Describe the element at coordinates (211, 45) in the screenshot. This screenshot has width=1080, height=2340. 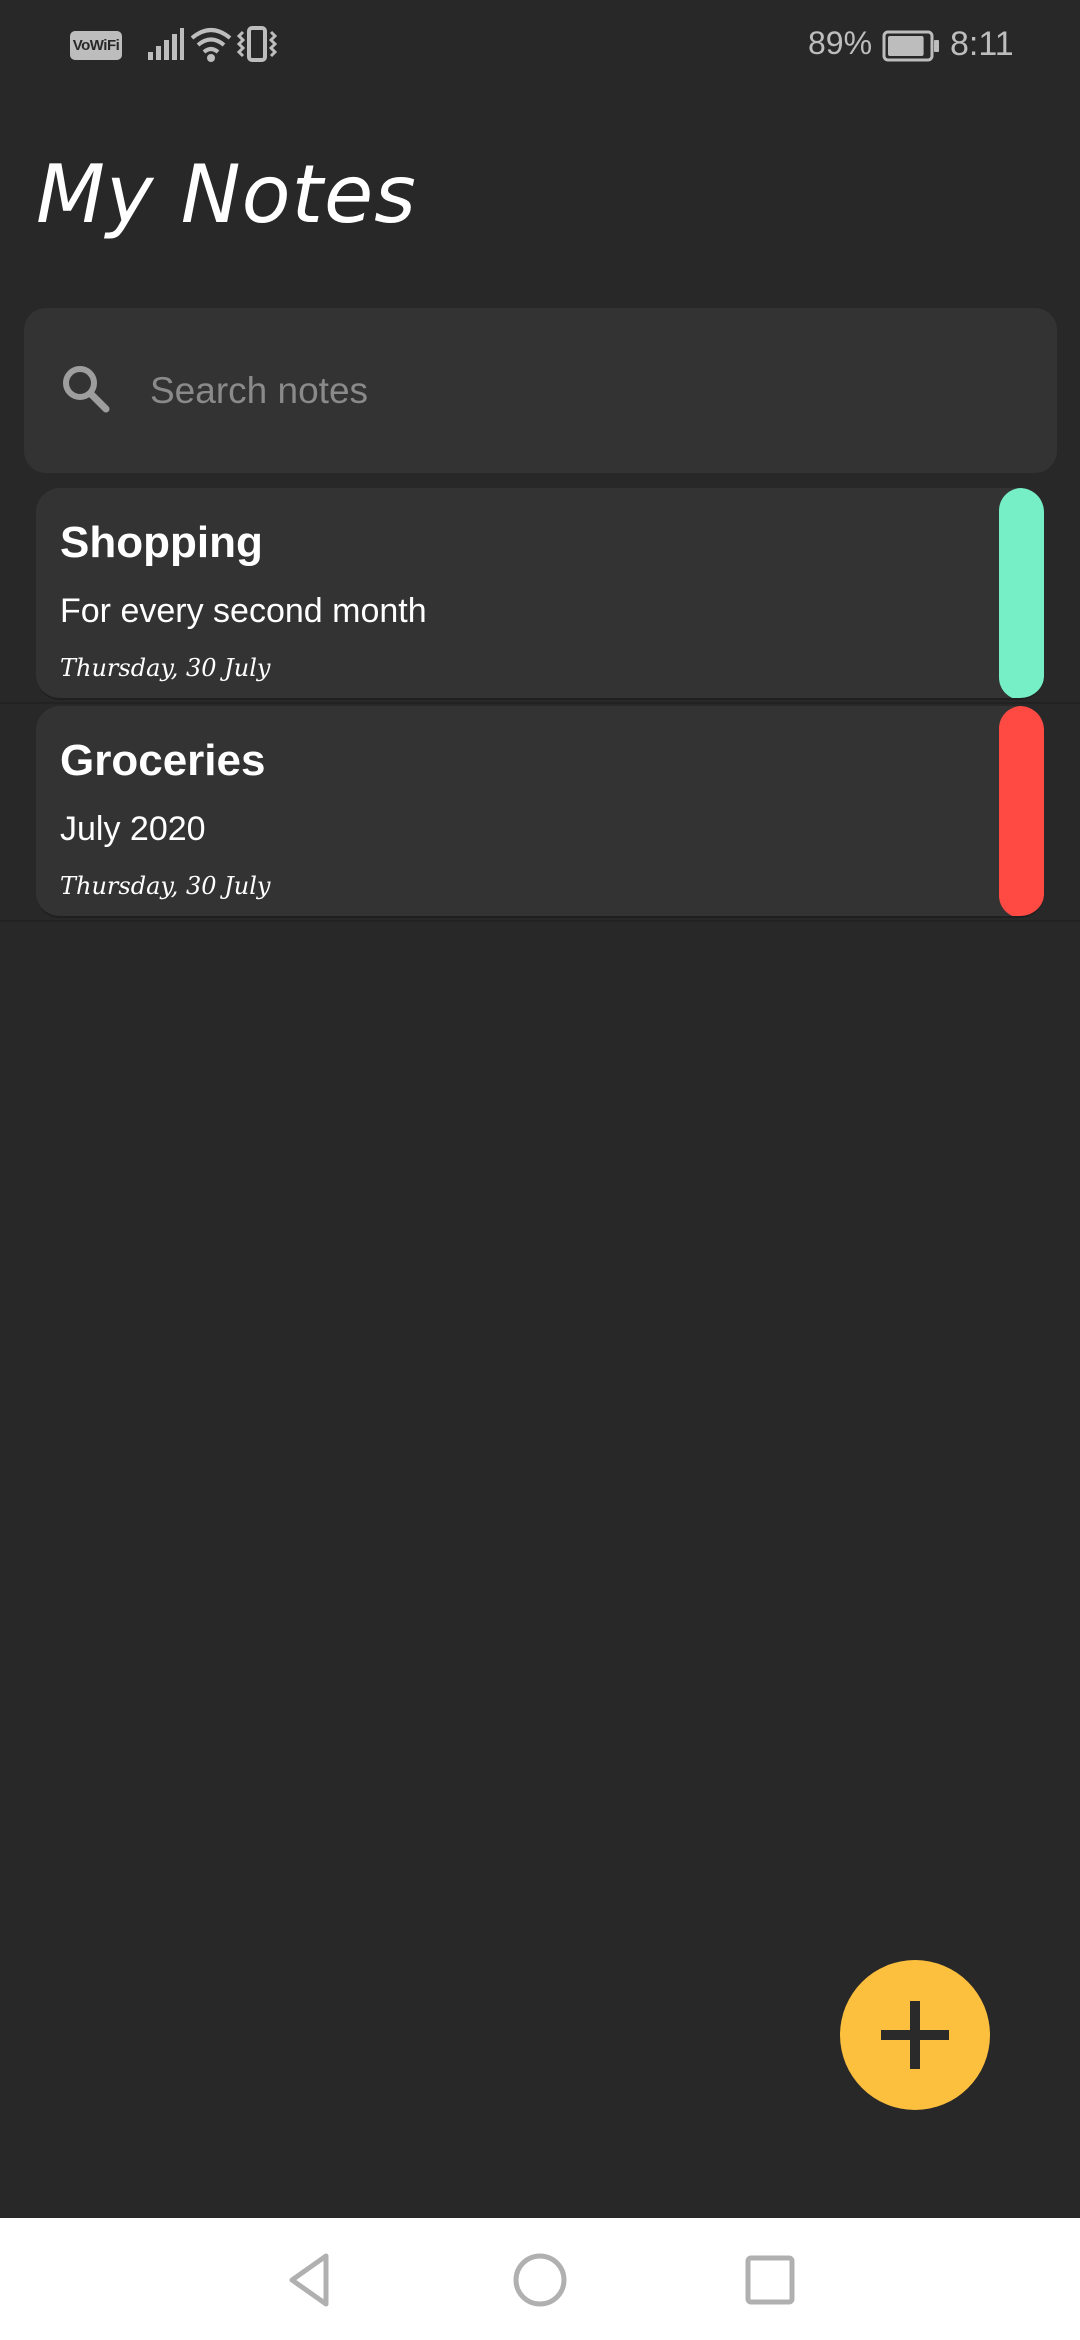
I see `wifi-icon` at that location.